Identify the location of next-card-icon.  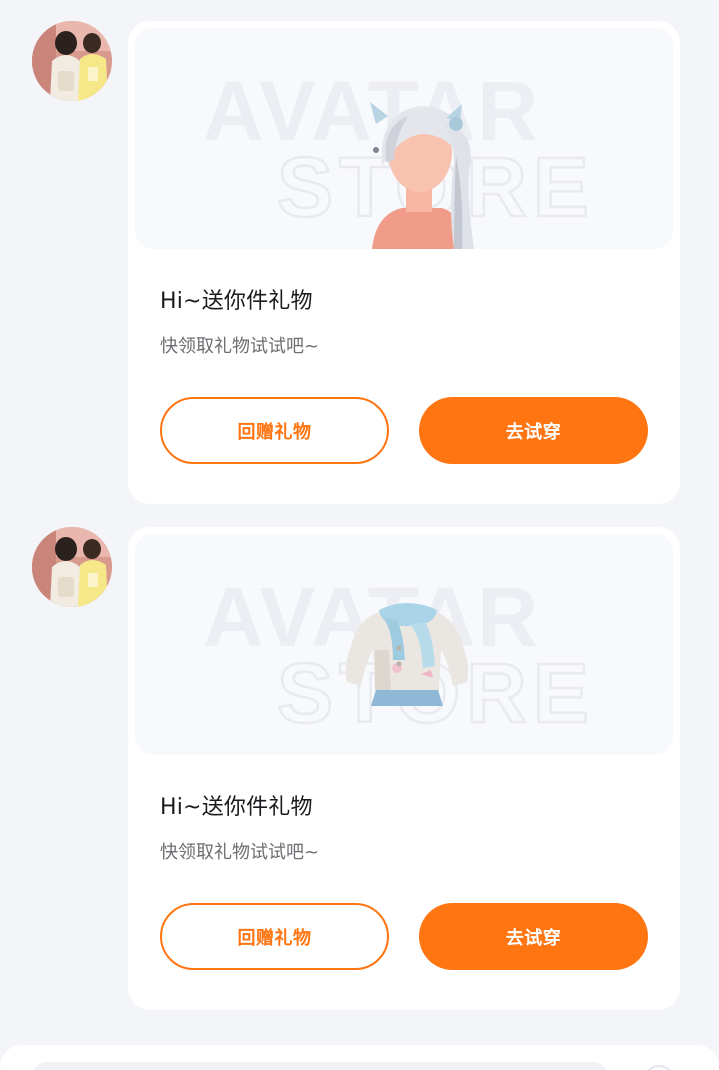
(659, 1067).